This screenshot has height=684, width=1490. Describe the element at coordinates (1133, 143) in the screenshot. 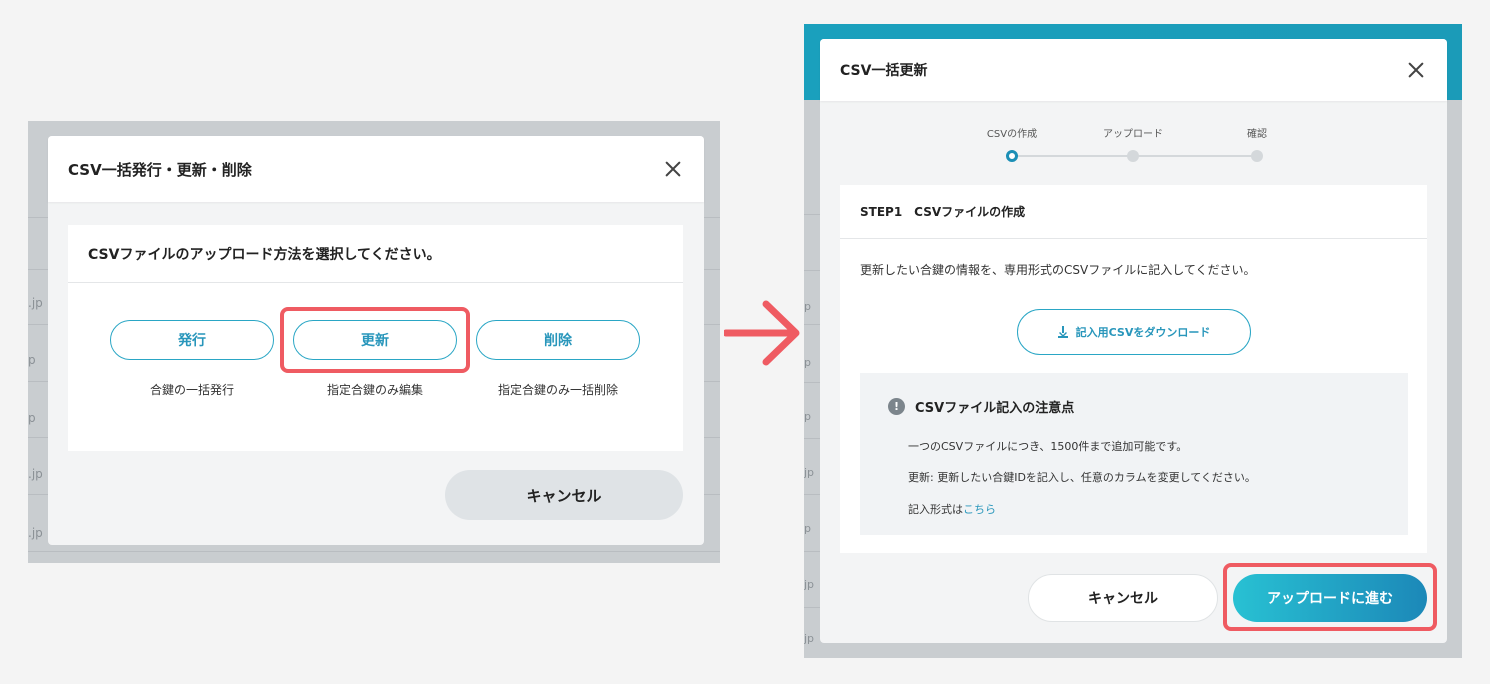

I see `progress-stepper: CSVの作成 アップロード 確認` at that location.